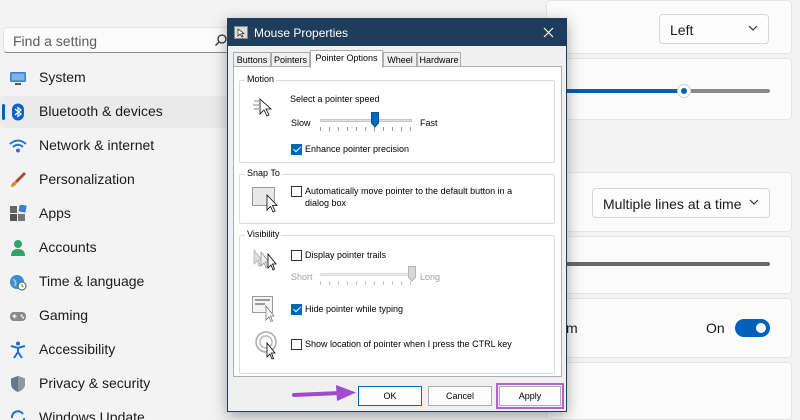 The height and width of the screenshot is (420, 800). Describe the element at coordinates (221, 40) in the screenshot. I see `search-icon` at that location.